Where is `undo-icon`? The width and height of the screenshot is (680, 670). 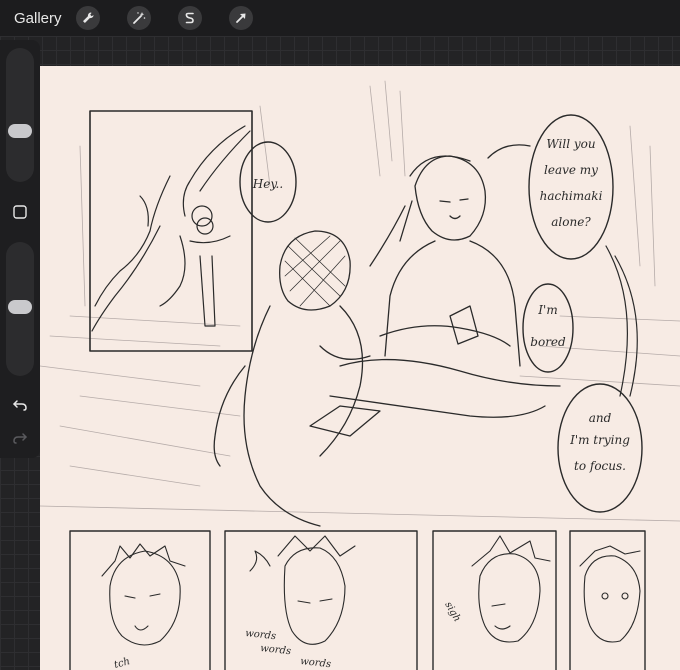
undo-icon is located at coordinates (20, 405).